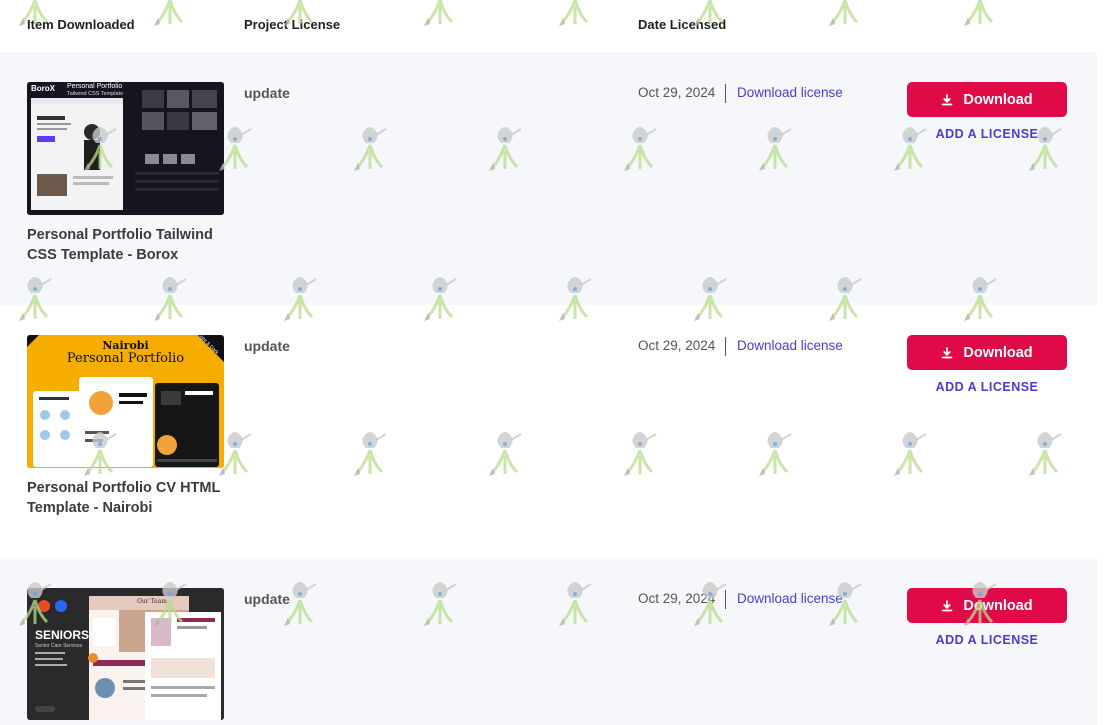 The height and width of the screenshot is (725, 1108). Describe the element at coordinates (43, 88) in the screenshot. I see `thumbnail-brand: BoroX` at that location.